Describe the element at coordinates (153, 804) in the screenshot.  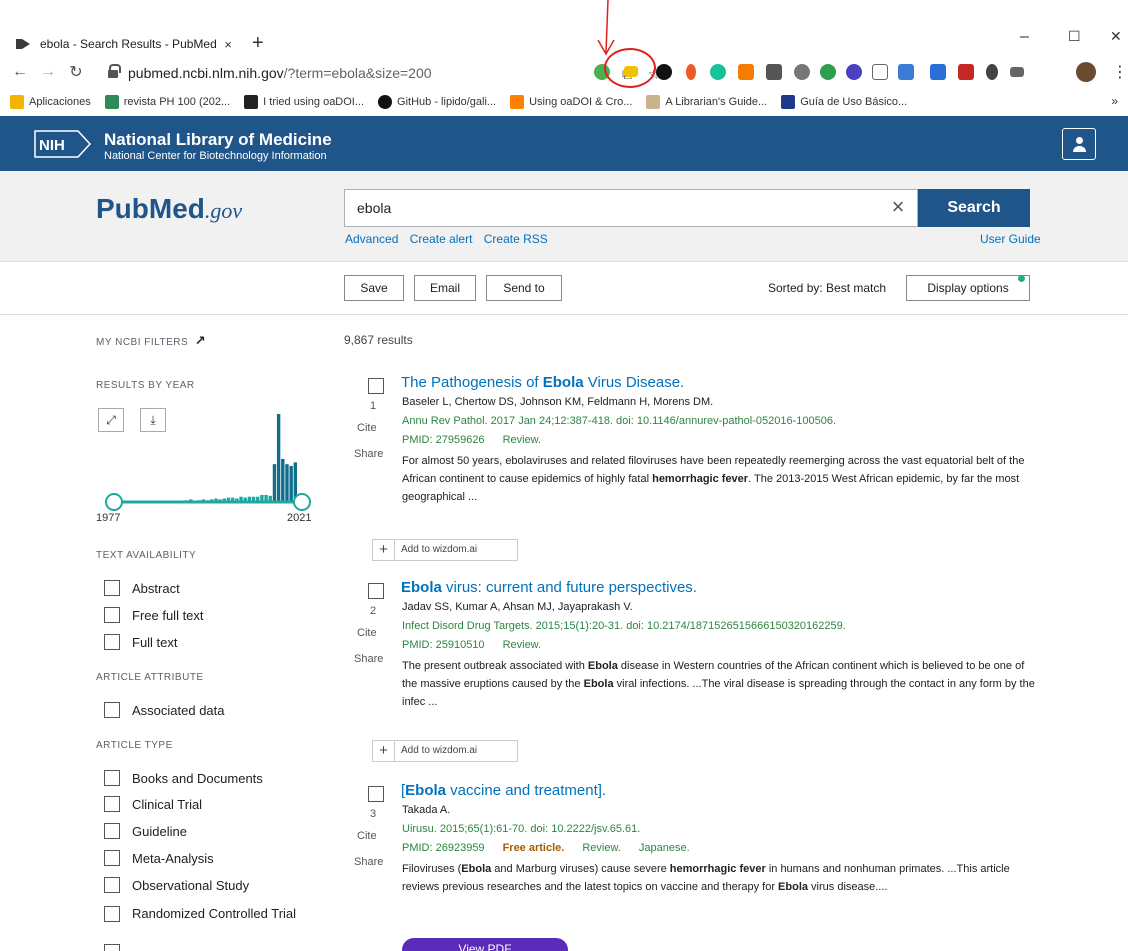
I see `filter-clinical-trial: Clinical Trial` at that location.